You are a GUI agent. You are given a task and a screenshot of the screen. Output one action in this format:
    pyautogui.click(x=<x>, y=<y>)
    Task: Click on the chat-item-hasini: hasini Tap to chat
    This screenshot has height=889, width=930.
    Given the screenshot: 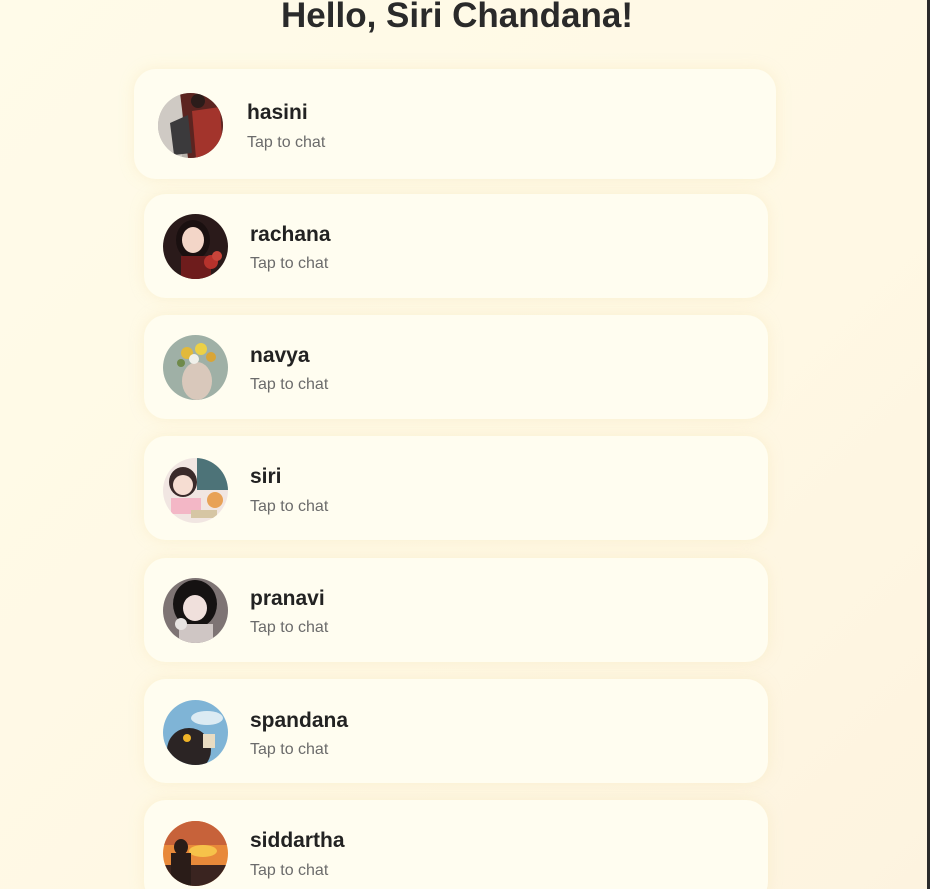 What is the action you would take?
    pyautogui.click(x=455, y=124)
    